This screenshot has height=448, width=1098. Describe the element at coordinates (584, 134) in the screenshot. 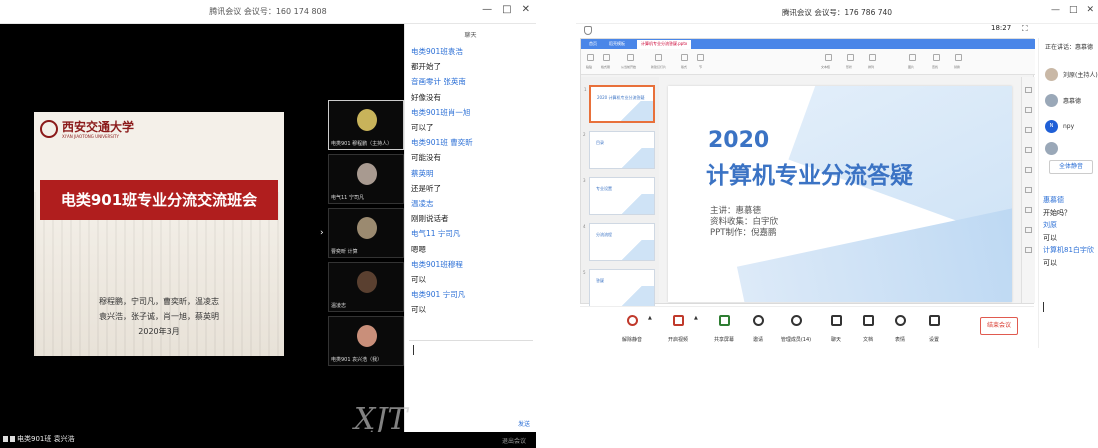

I see `thumb-number: 2` at that location.